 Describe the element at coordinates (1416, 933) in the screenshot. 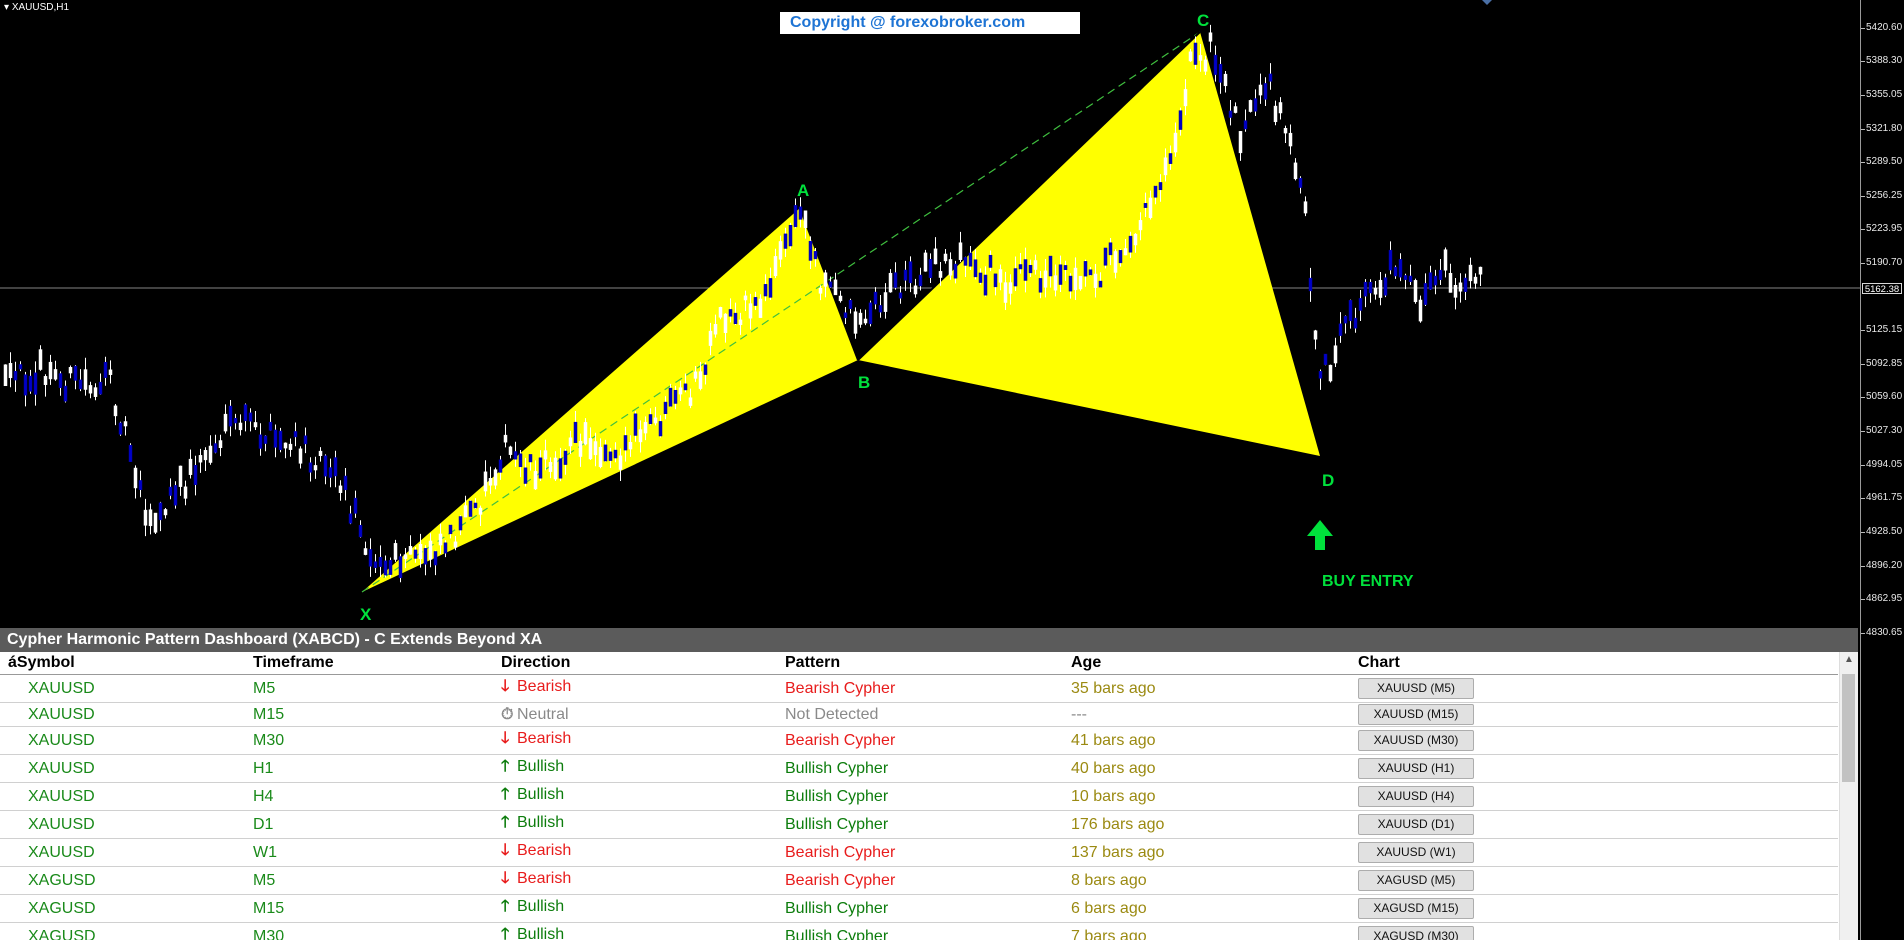

I see `open-chart-button: XAGUSD (M30)` at that location.